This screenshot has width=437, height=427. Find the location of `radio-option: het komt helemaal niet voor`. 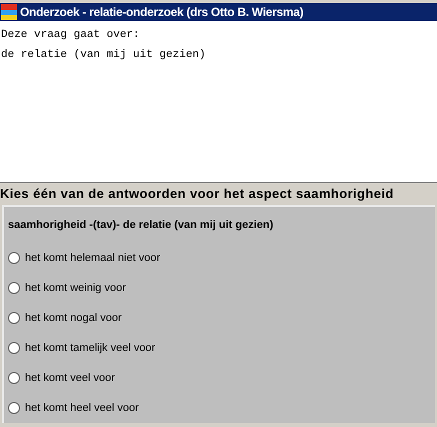

radio-option: het komt helemaal niet voor is located at coordinates (84, 258).